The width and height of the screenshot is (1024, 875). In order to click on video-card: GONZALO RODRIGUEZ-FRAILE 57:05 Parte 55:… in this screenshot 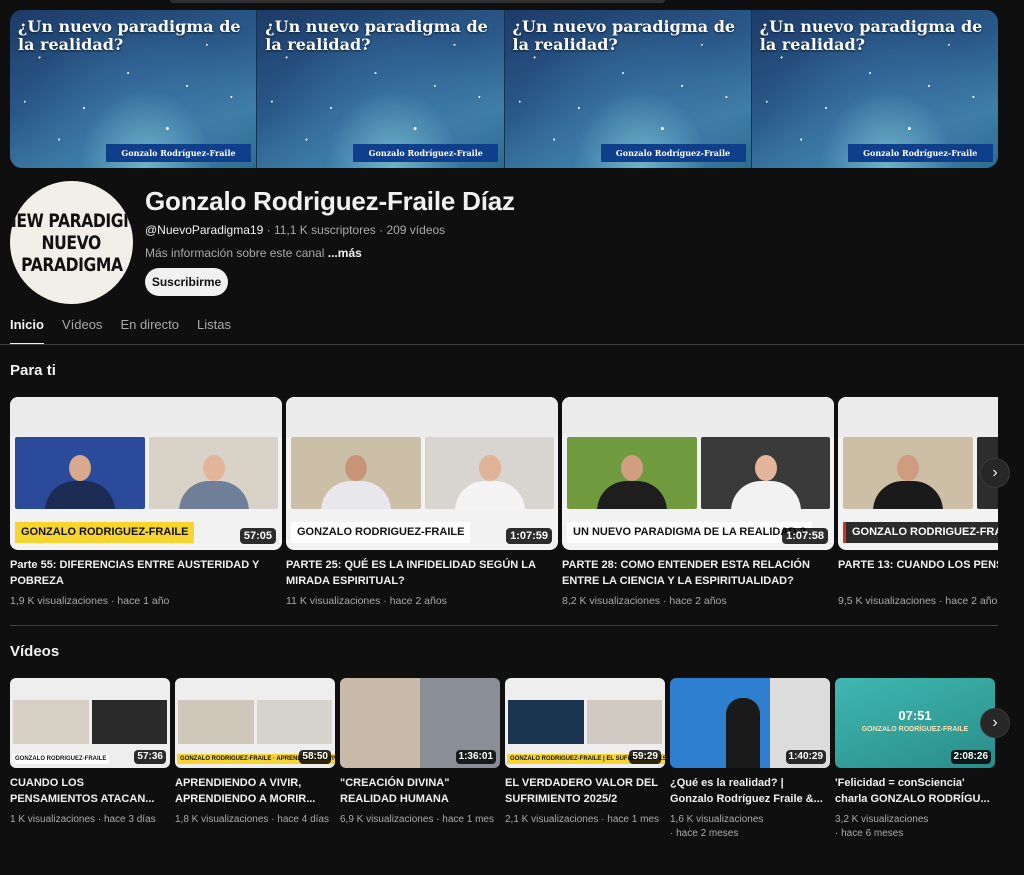, I will do `click(146, 502)`.